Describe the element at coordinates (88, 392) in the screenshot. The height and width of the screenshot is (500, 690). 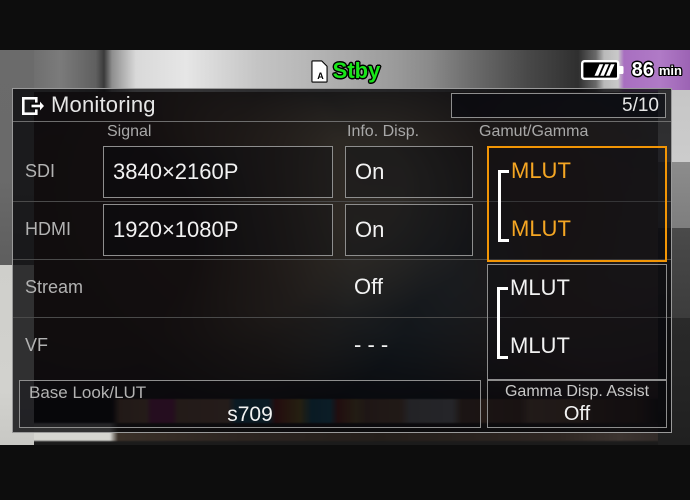
I see `base-look-lut-label: Base Look/LUT` at that location.